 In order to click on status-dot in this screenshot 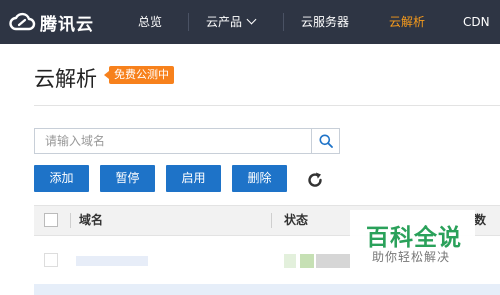, I will do `click(307, 261)`.